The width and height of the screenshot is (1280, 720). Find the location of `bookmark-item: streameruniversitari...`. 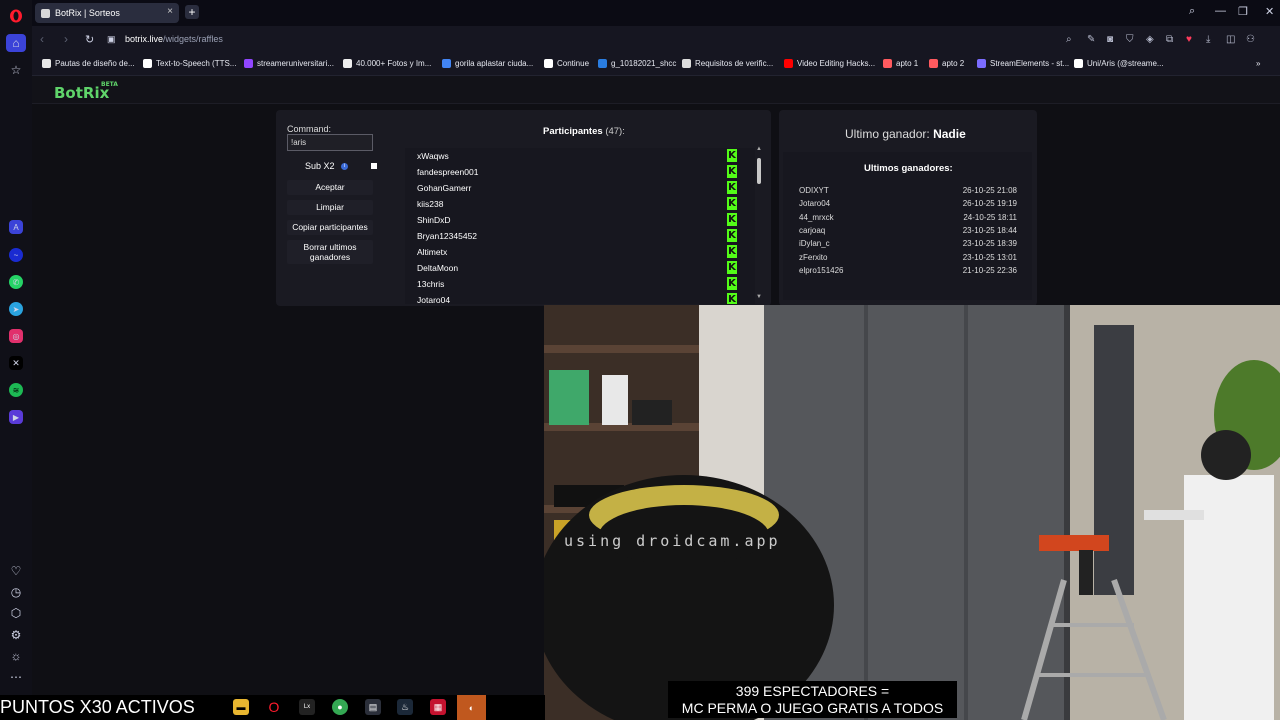

bookmark-item: streameruniversitari... is located at coordinates (289, 63).